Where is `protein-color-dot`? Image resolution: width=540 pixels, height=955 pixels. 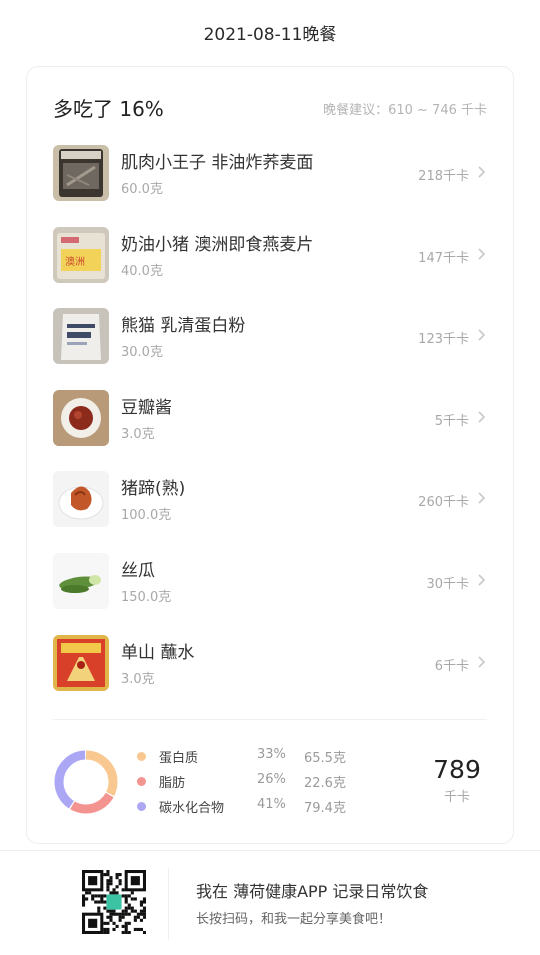
protein-color-dot is located at coordinates (141, 756).